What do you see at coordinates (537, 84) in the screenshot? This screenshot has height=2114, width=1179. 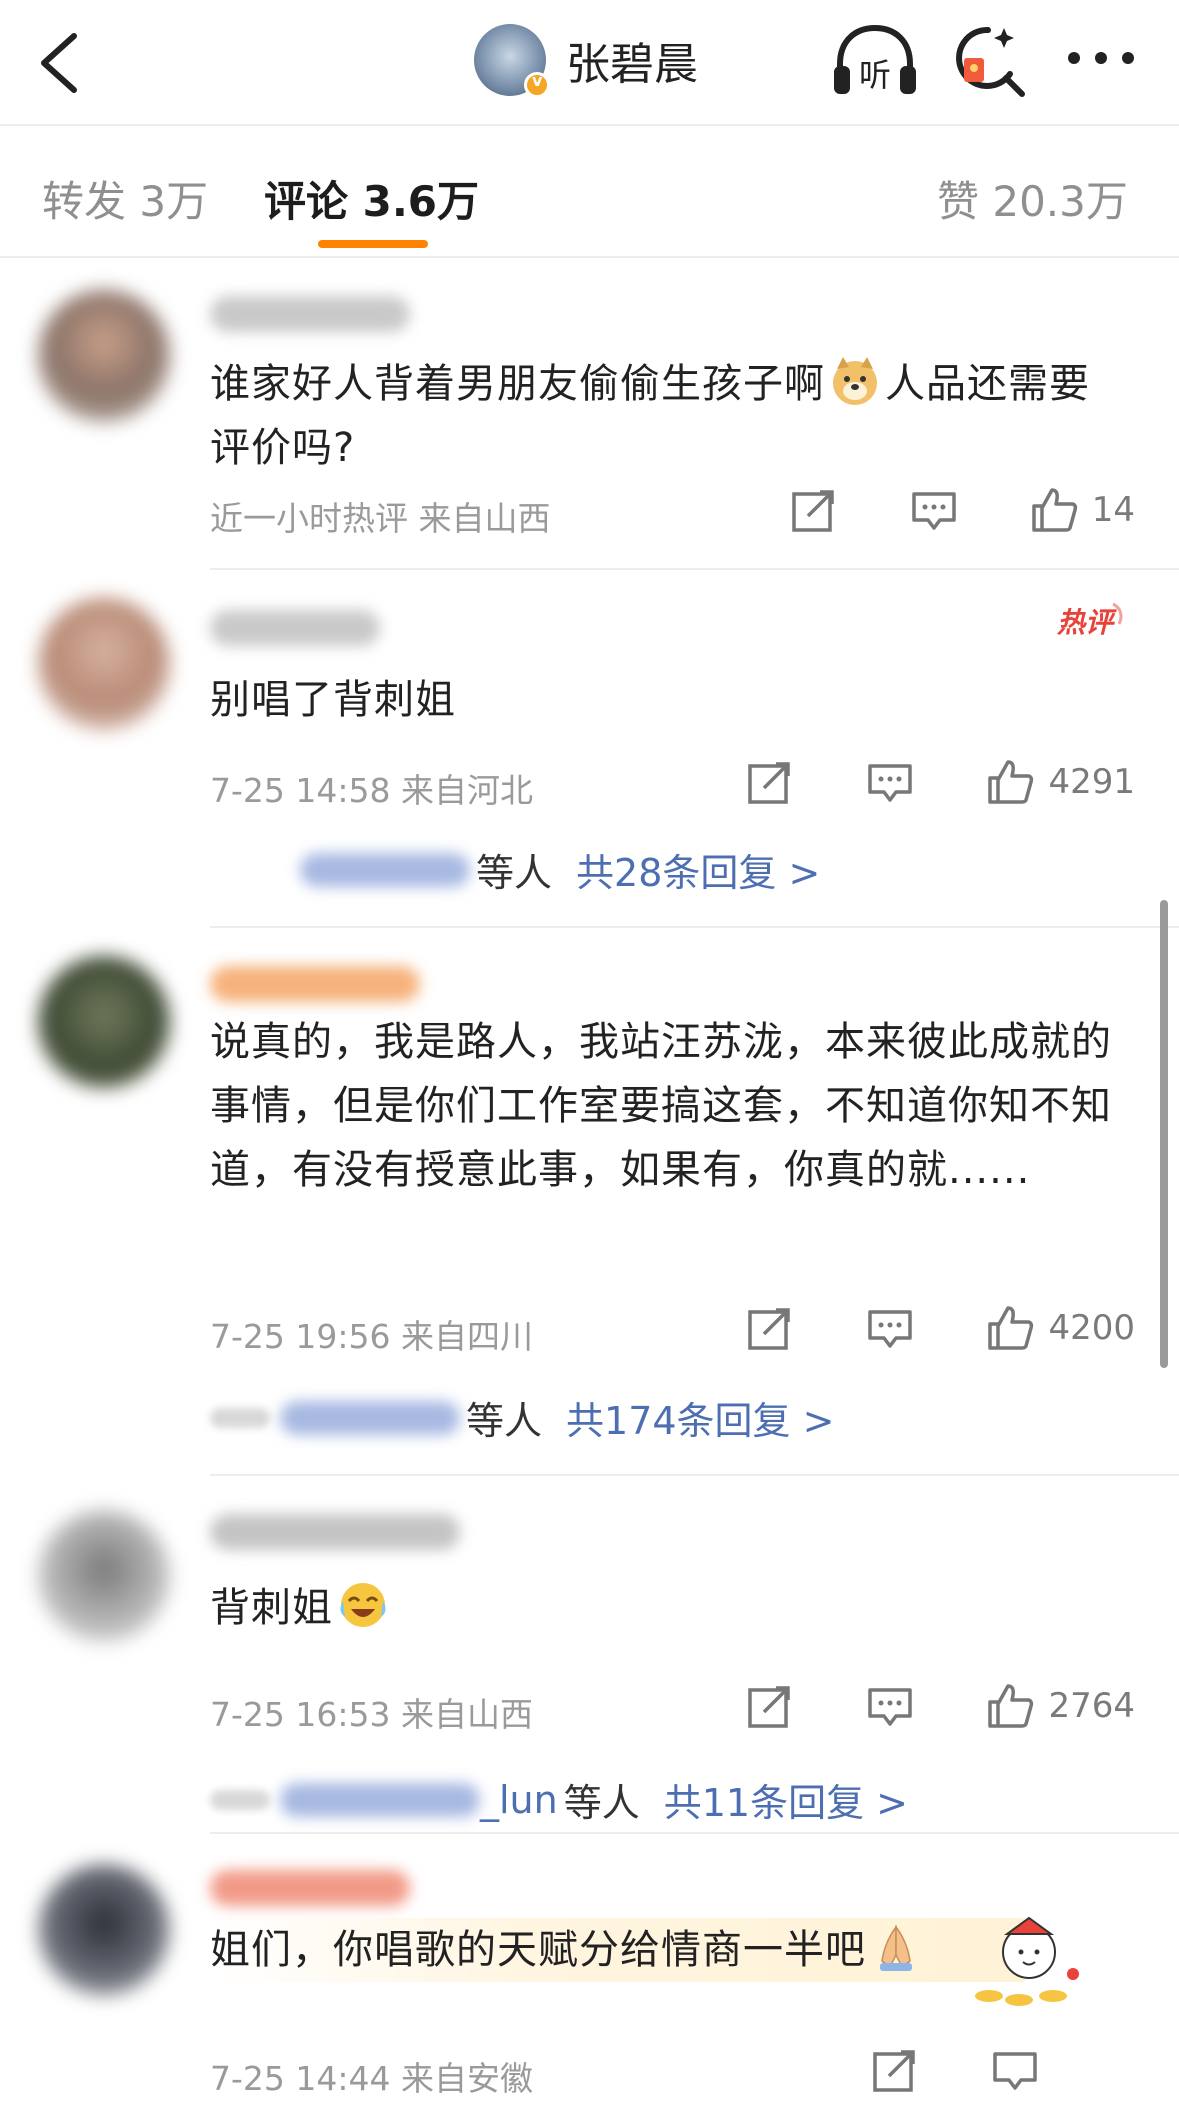 I see `verified-badge-icon` at bounding box center [537, 84].